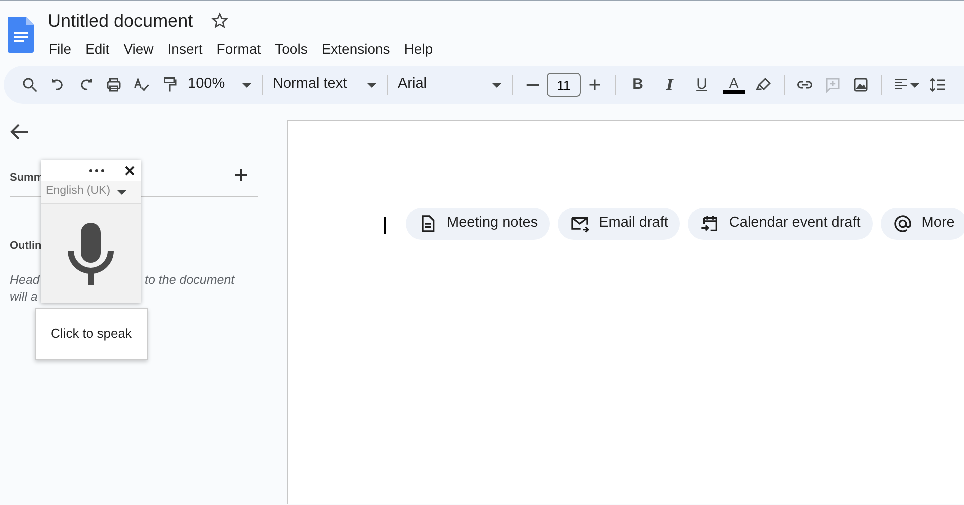 The image size is (964, 505). Describe the element at coordinates (121, 21) in the screenshot. I see `document-title: Untitled document` at that location.